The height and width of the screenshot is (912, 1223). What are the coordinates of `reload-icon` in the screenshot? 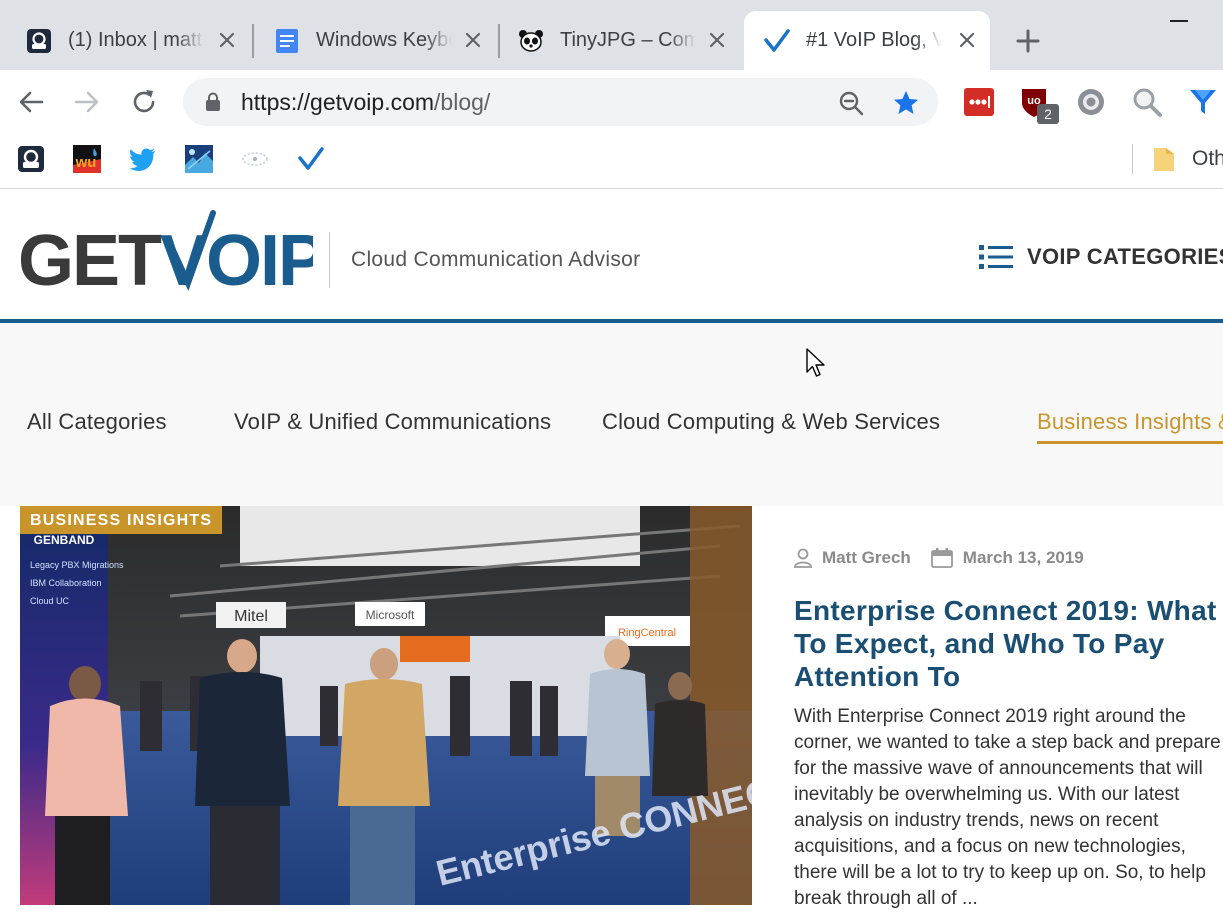 It's located at (144, 102).